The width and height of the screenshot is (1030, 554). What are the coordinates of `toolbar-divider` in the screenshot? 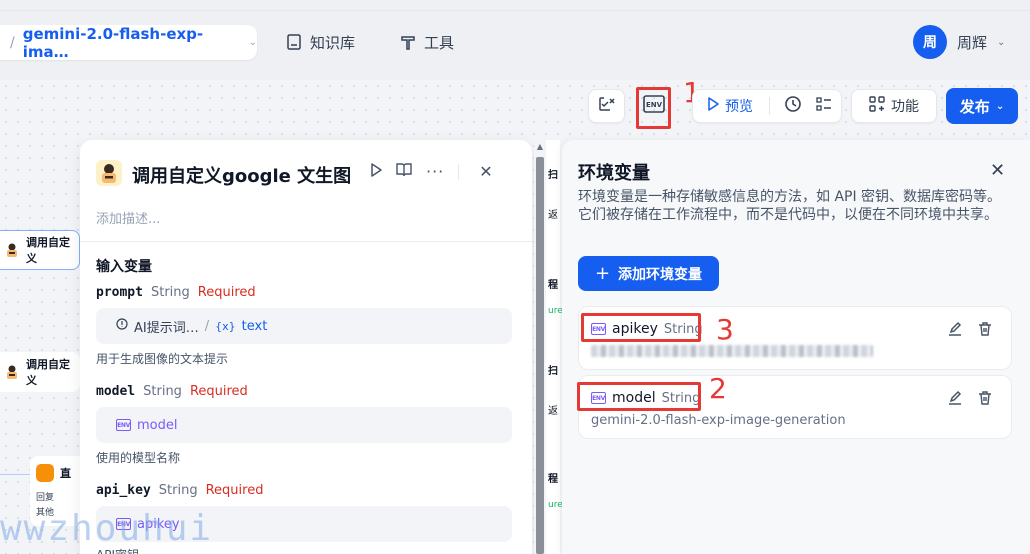 It's located at (769, 106).